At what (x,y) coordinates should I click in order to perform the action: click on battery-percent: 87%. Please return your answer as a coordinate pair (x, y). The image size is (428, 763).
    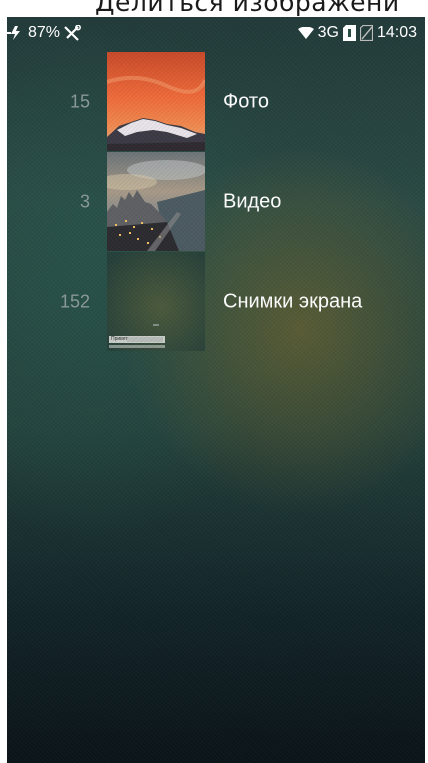
    Looking at the image, I should click on (44, 32).